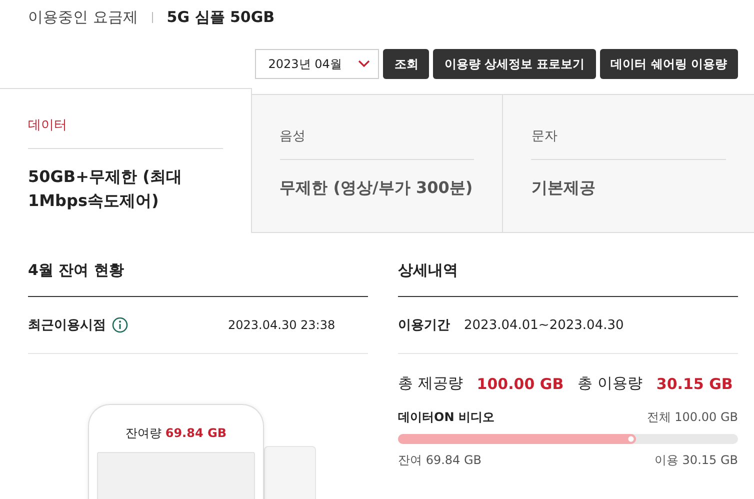  I want to click on month-select: 2023년 04월, so click(317, 64).